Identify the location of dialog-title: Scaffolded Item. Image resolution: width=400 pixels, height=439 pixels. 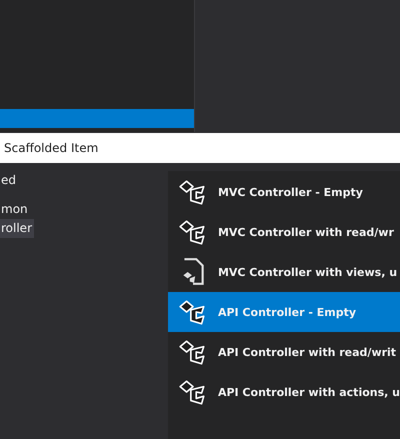
(51, 148).